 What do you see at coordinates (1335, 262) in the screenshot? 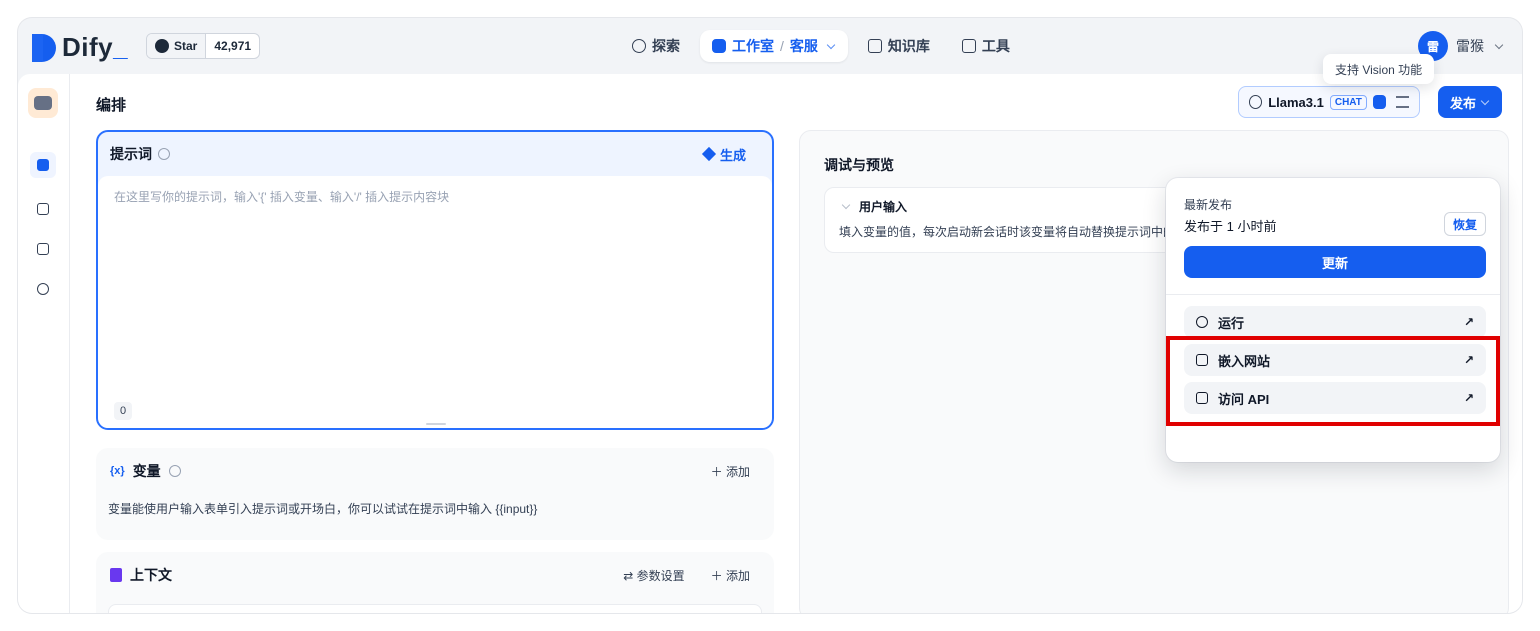
I see `update-button: 更新` at bounding box center [1335, 262].